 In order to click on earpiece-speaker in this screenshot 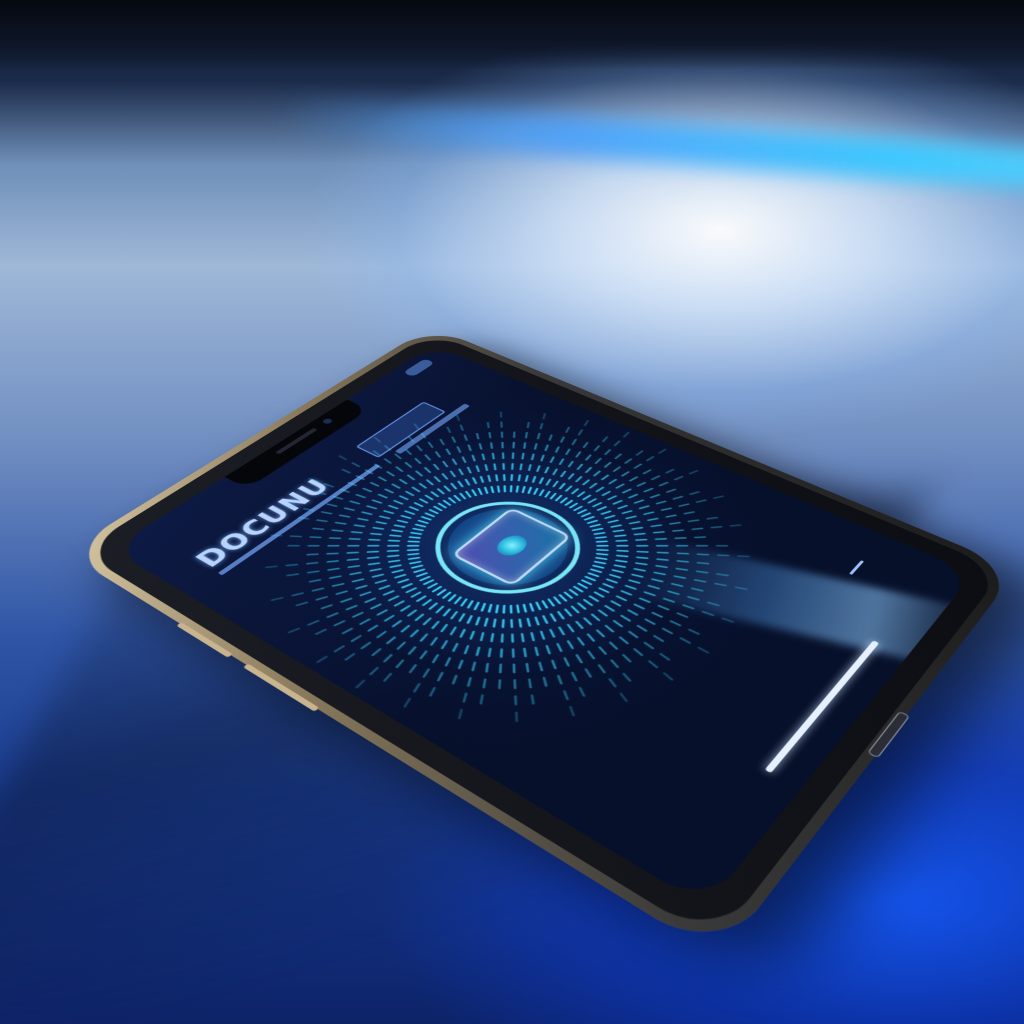, I will do `click(296, 441)`.